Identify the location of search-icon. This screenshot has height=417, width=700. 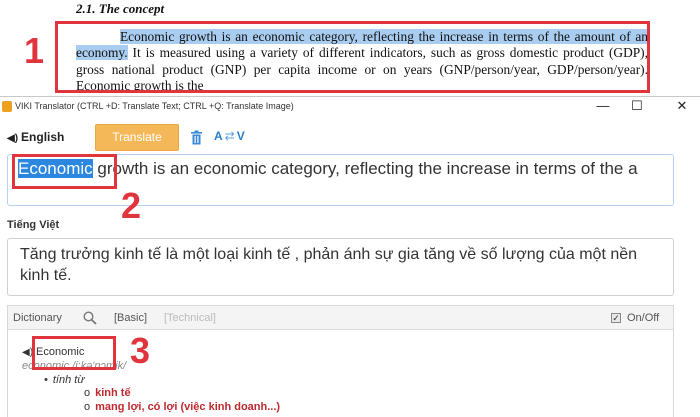
(90, 318).